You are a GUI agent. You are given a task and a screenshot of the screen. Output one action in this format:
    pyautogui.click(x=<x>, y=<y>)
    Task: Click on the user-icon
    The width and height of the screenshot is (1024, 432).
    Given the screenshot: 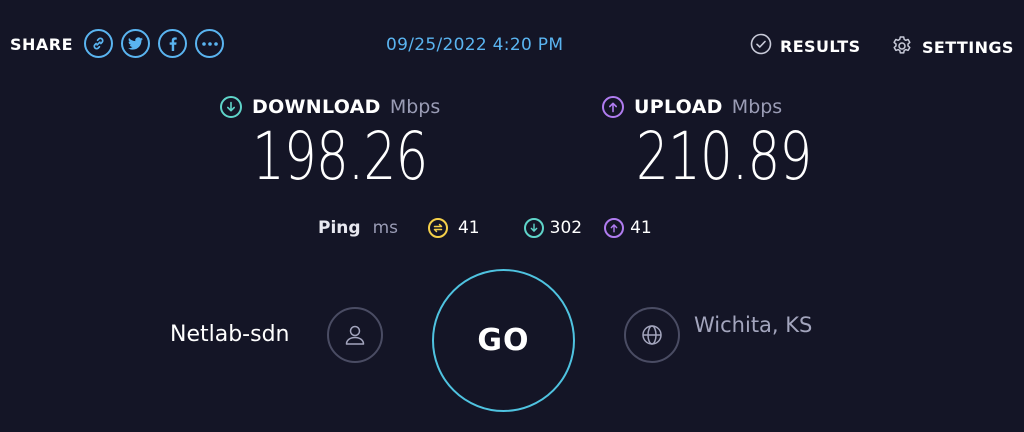 What is the action you would take?
    pyautogui.click(x=355, y=335)
    